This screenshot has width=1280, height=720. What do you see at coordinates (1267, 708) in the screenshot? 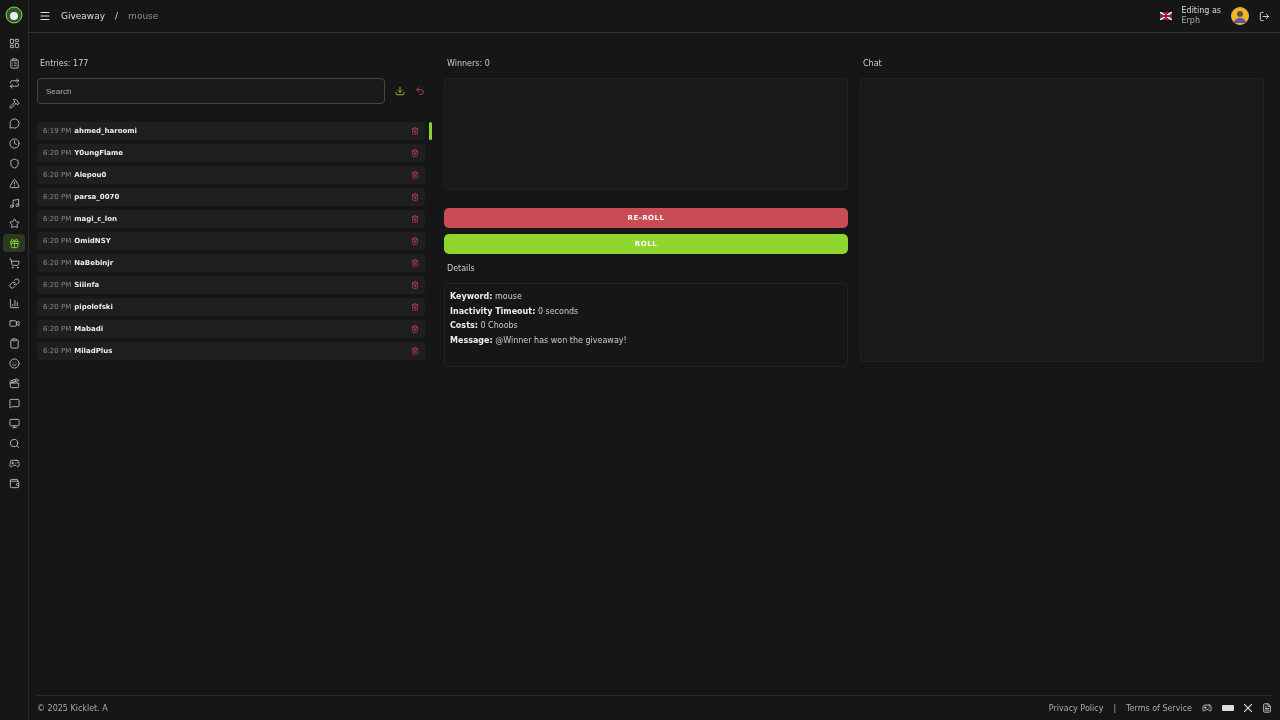
I see `document-icon` at bounding box center [1267, 708].